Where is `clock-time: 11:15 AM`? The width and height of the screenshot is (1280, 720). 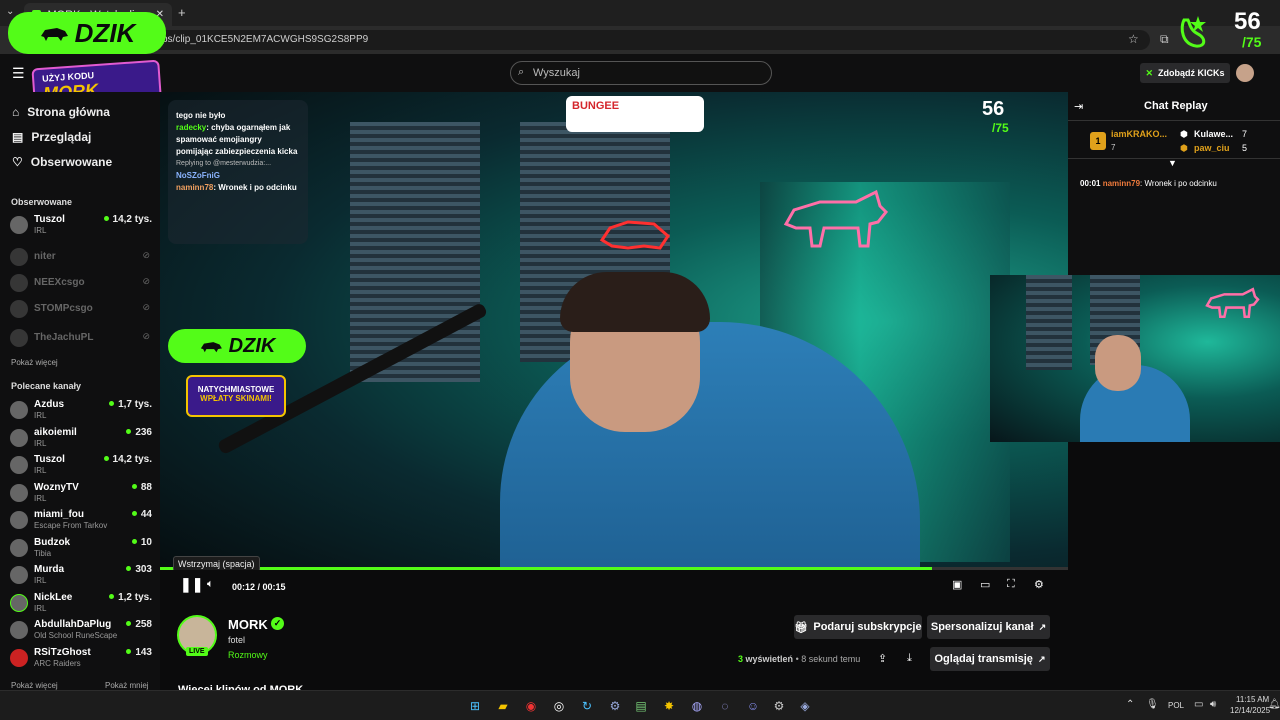
clock-time: 11:15 AM is located at coordinates (1252, 699).